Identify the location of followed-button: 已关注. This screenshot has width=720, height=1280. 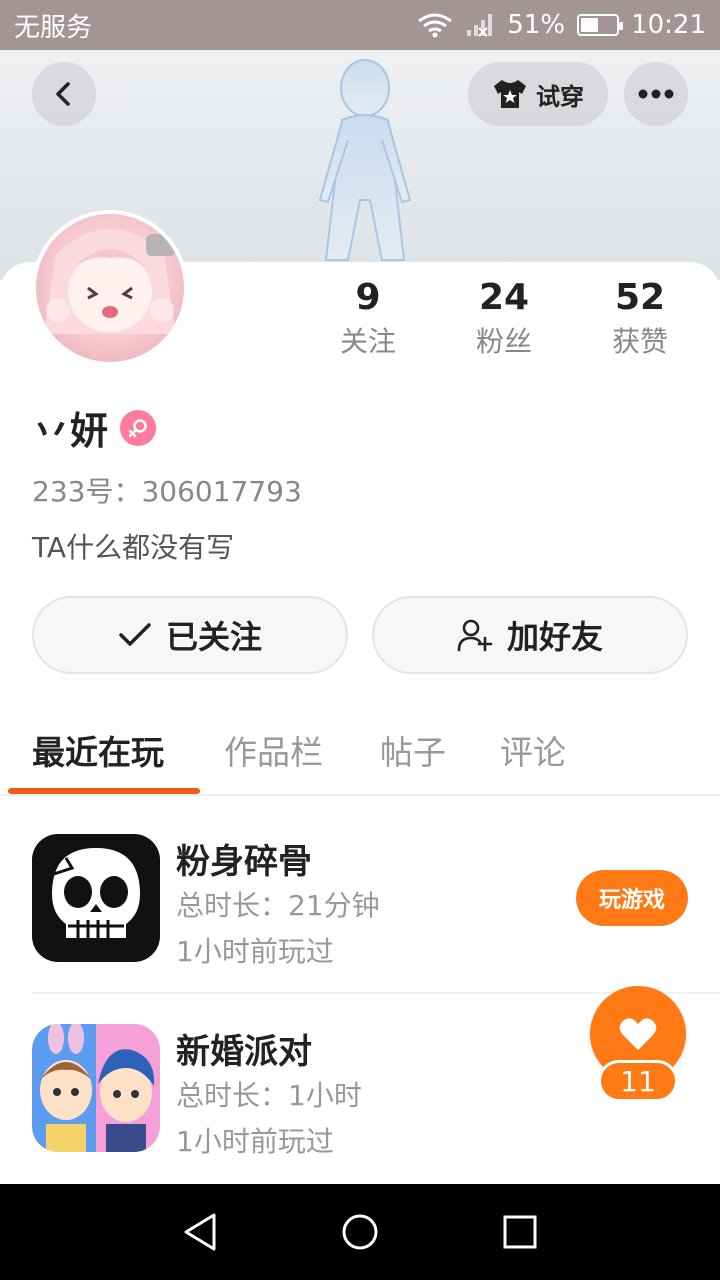
(190, 635).